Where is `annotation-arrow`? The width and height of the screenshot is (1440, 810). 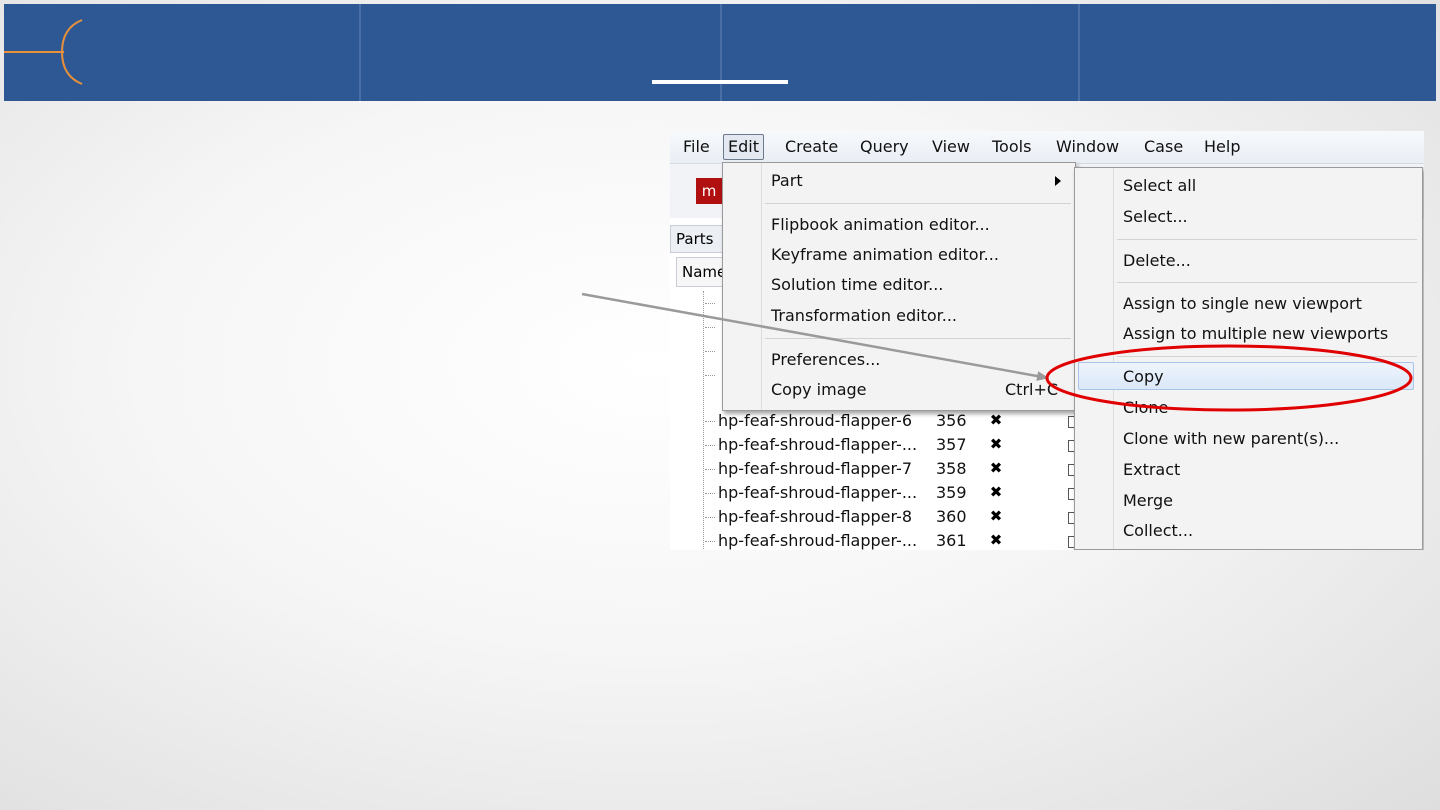 annotation-arrow is located at coordinates (815, 336).